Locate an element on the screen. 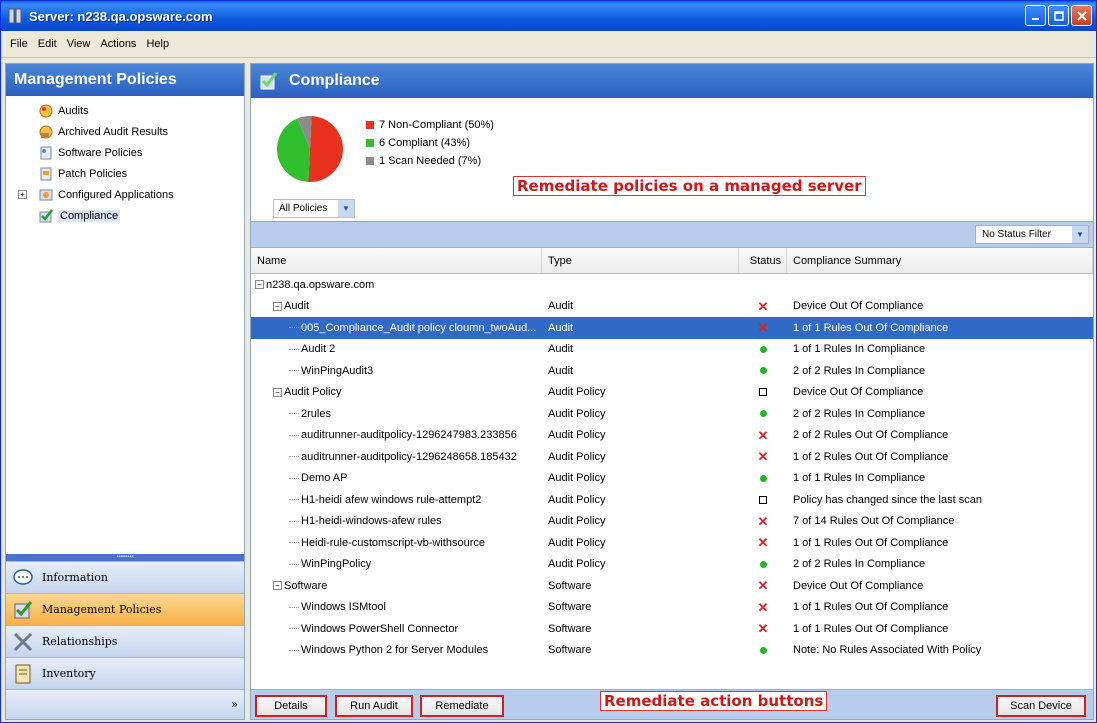 The image size is (1097, 723). window-title: Server: n238.qa.opsware.com is located at coordinates (121, 16).